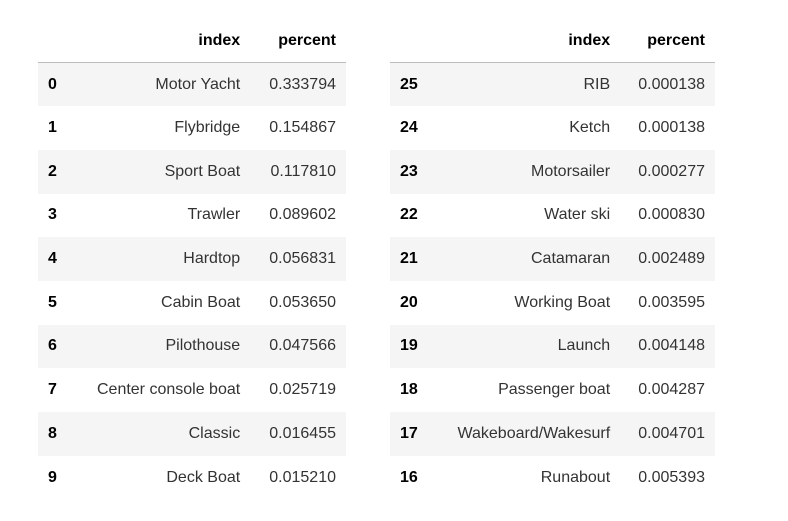  What do you see at coordinates (409, 215) in the screenshot?
I see `row-index: 22` at bounding box center [409, 215].